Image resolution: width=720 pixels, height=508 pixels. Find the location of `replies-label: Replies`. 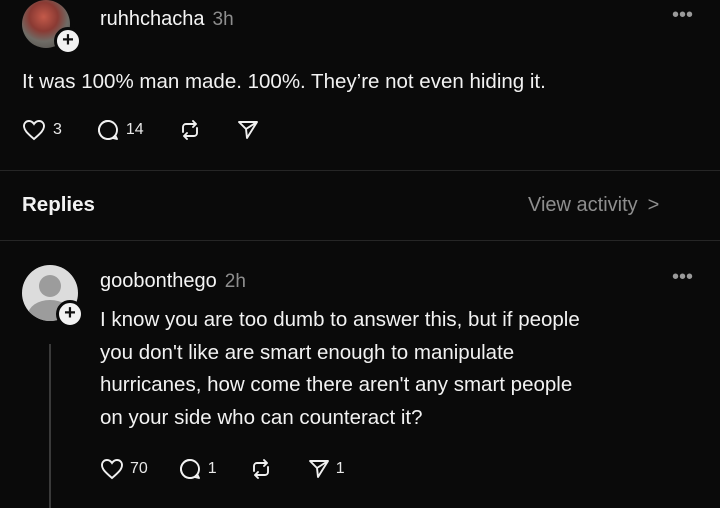

replies-label: Replies is located at coordinates (58, 204).